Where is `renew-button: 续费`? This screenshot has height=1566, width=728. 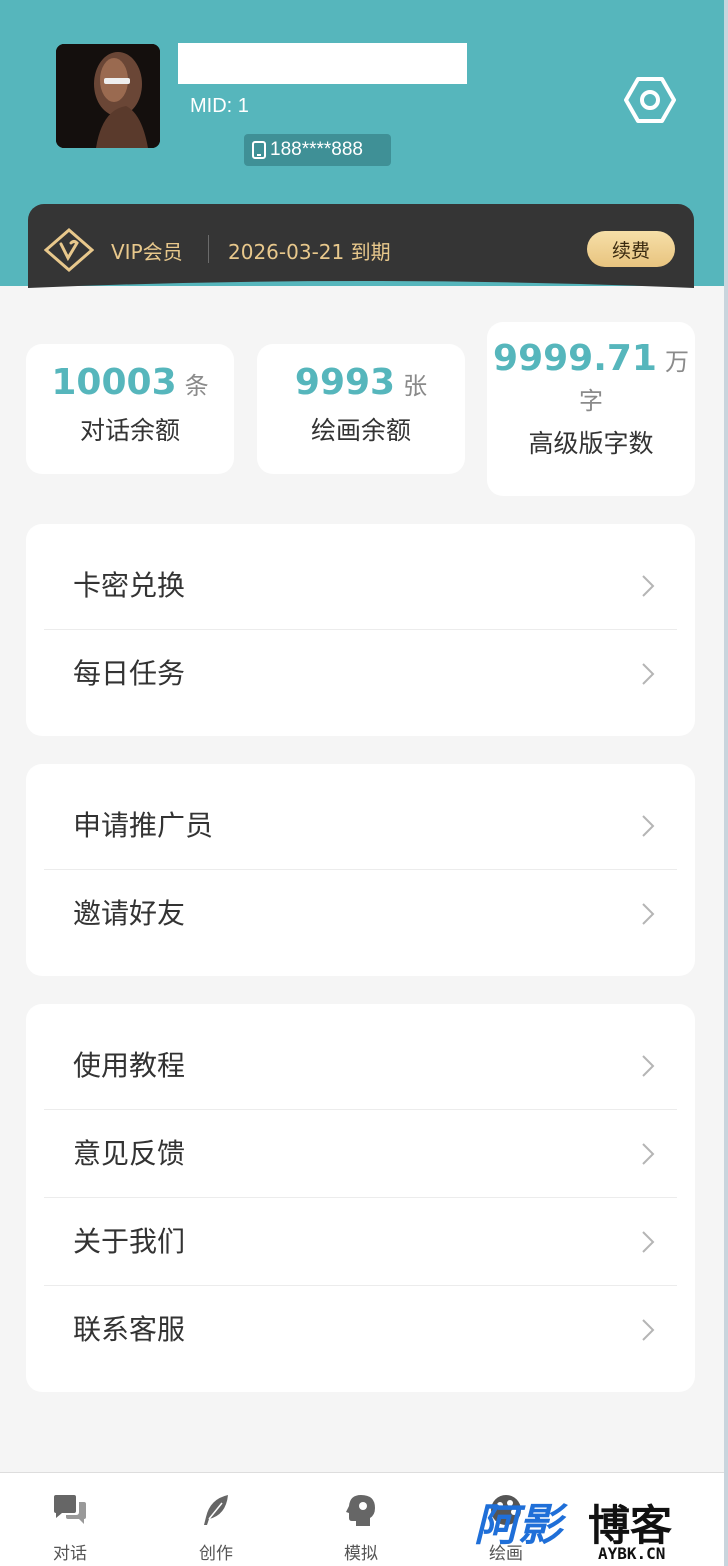 renew-button: 续费 is located at coordinates (631, 249).